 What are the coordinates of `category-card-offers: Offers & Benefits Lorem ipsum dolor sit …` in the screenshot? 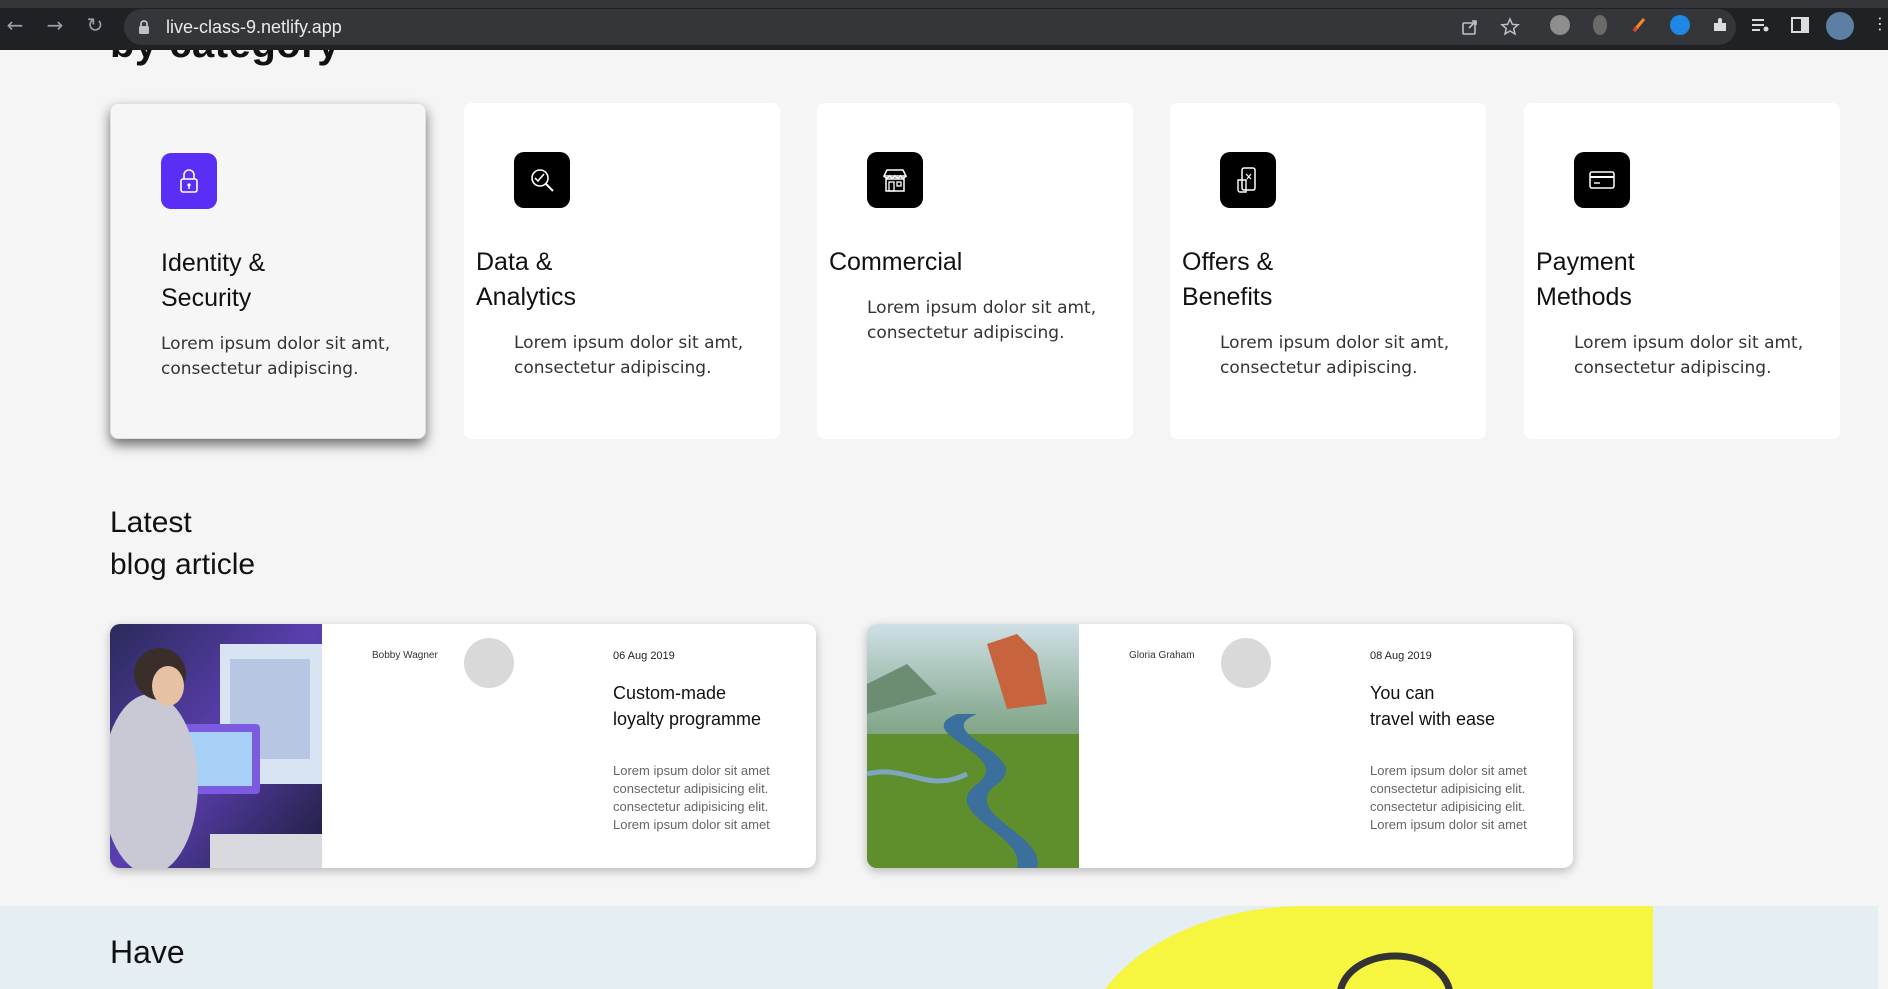 It's located at (1328, 271).